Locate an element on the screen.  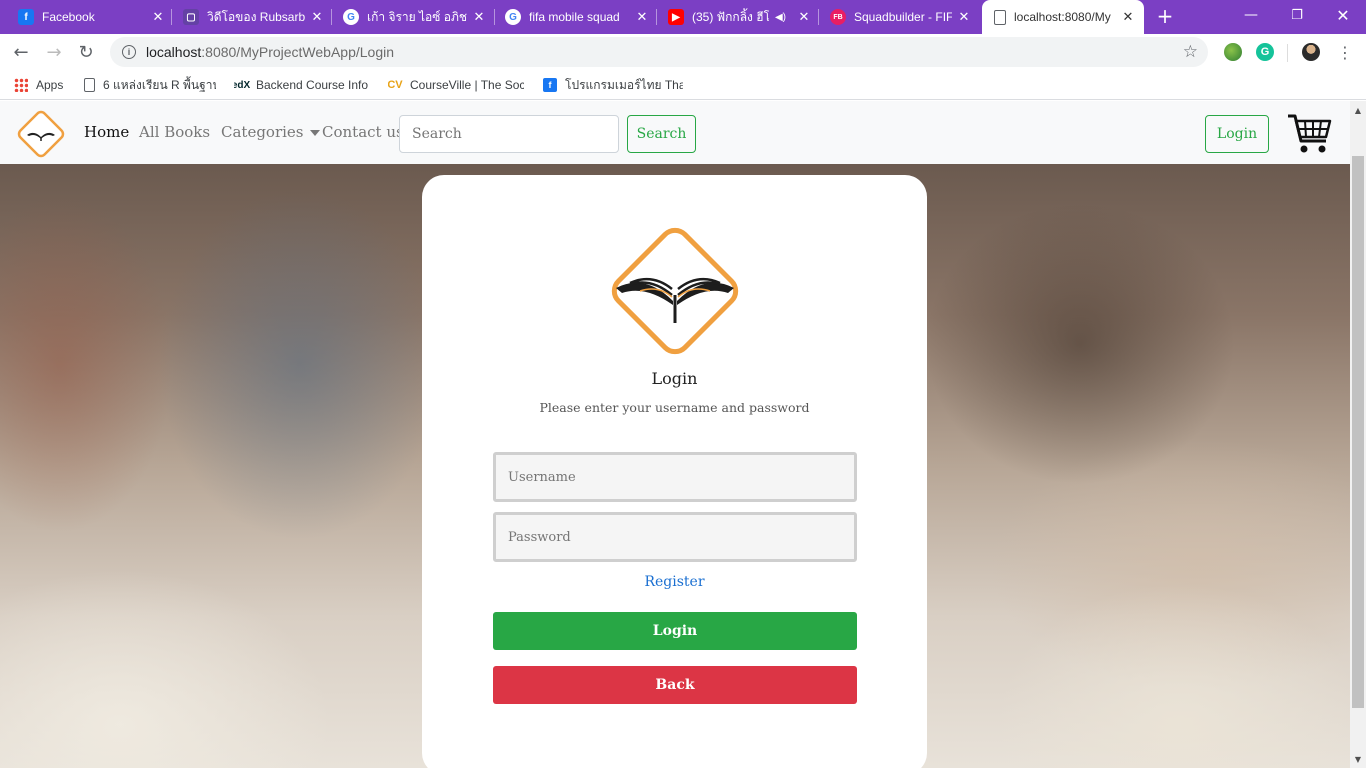
info-icon: i is located at coordinates (129, 52).